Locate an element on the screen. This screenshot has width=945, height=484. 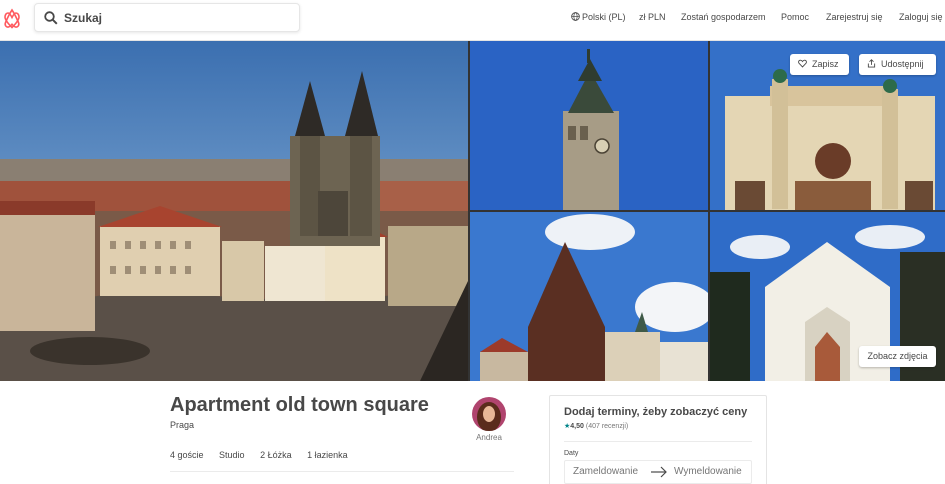
booking-divider is located at coordinates (658, 441).